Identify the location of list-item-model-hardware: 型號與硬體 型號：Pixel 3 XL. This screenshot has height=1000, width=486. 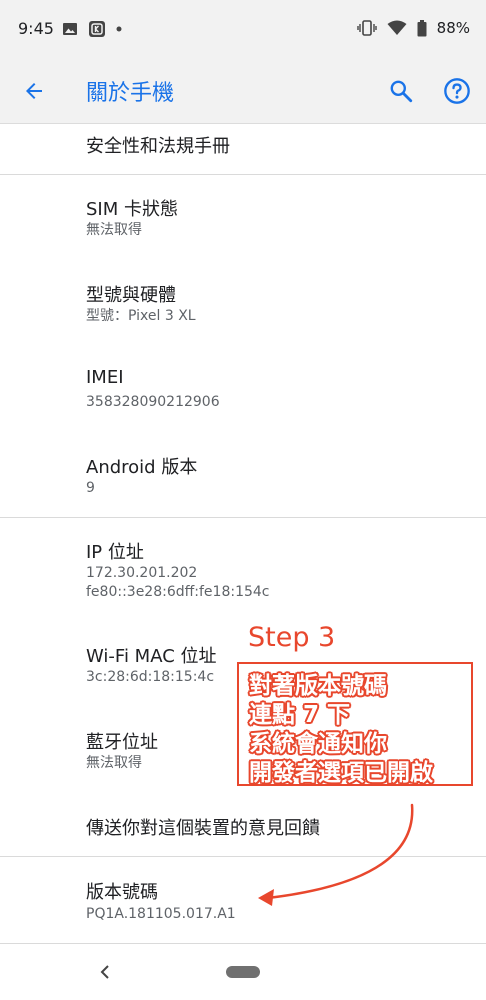
(243, 304).